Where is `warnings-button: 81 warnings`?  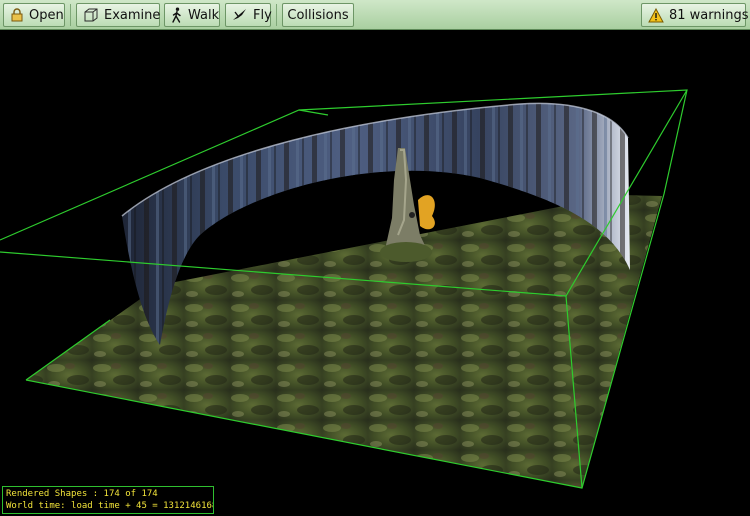
warnings-button: 81 warnings is located at coordinates (695, 15).